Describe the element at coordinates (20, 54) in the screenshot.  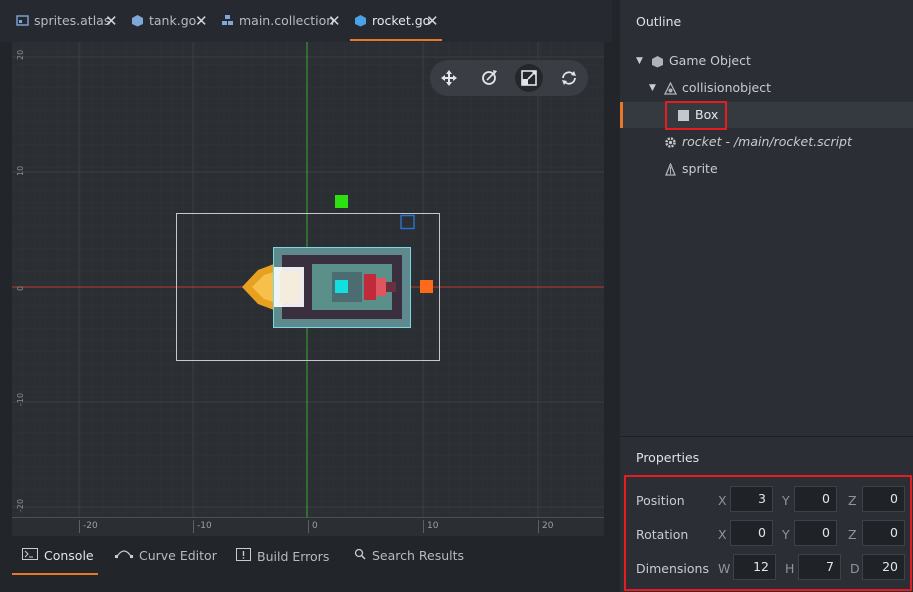
I see `y-tick-label: 20` at that location.